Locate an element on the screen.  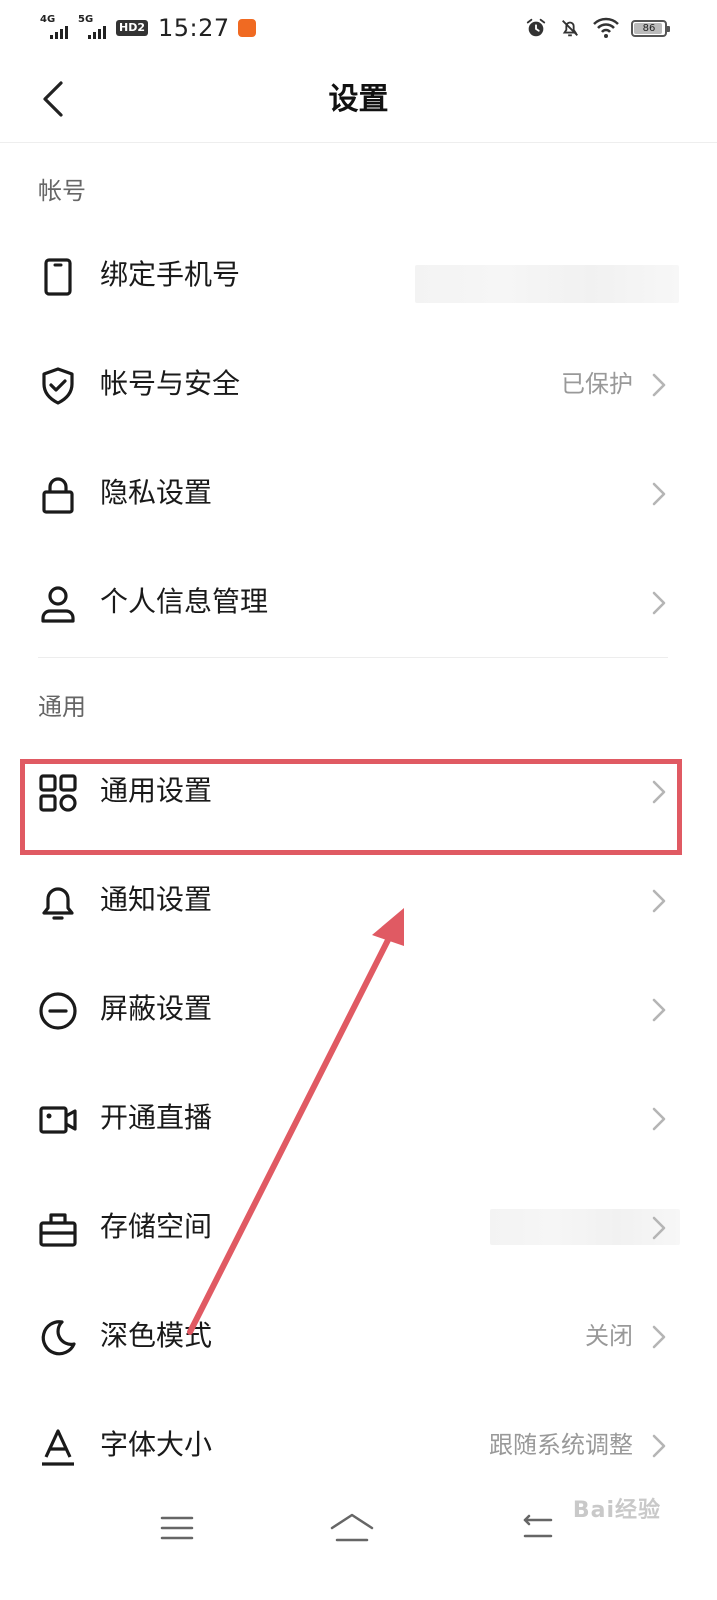
page-title: 设置 is located at coordinates (358, 99).